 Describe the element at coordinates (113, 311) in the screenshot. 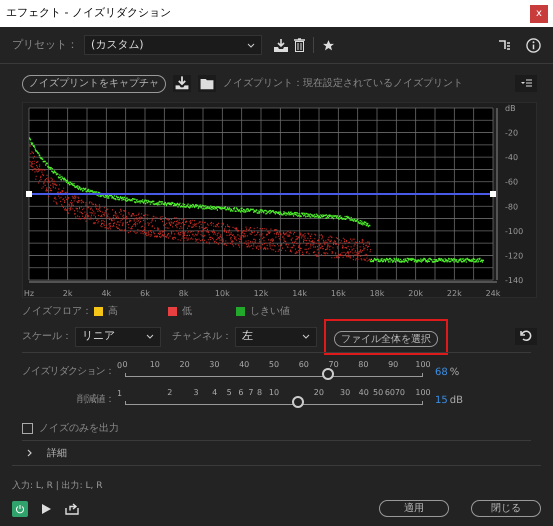

I see `legend-text: 高` at that location.